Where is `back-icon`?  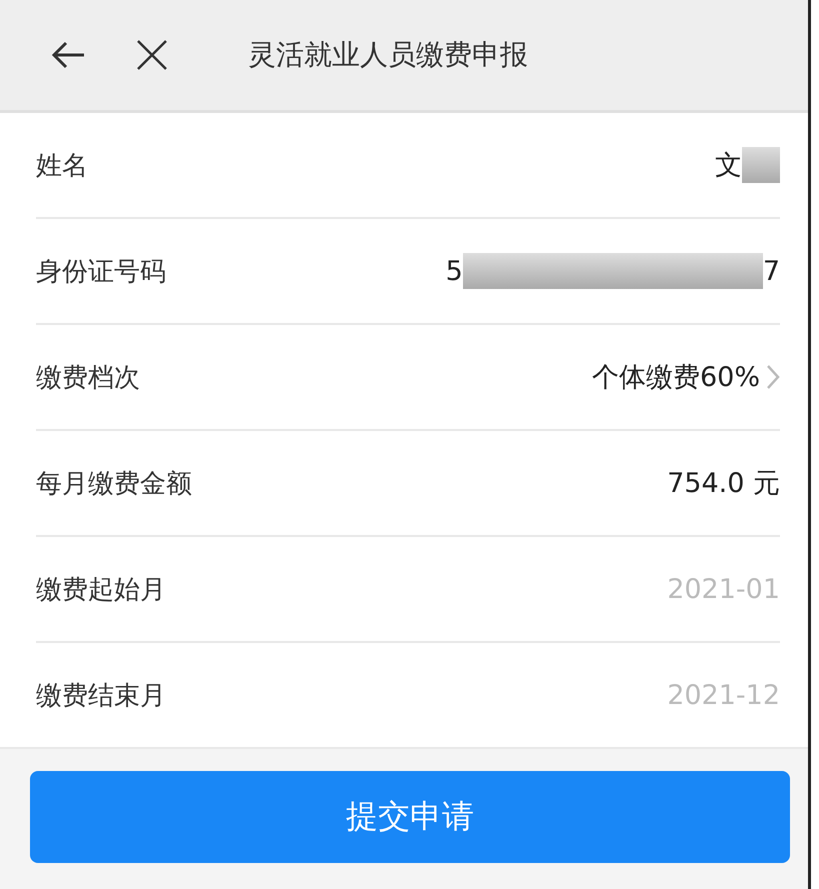 back-icon is located at coordinates (68, 55).